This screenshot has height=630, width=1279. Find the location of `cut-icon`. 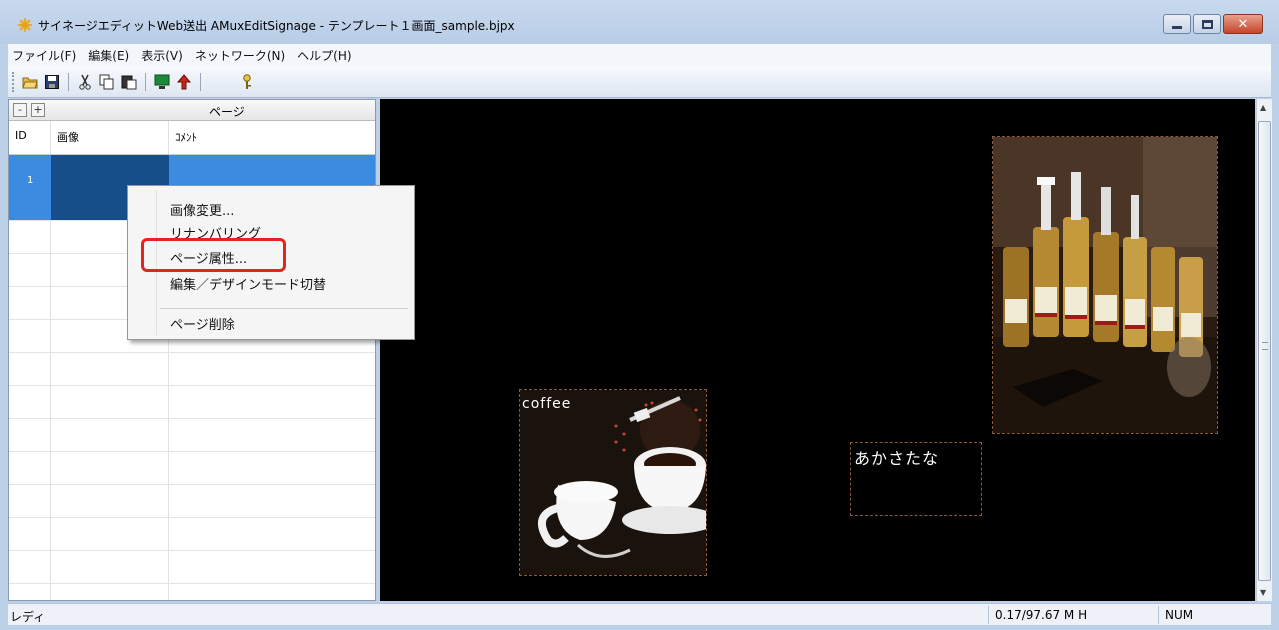

cut-icon is located at coordinates (85, 82).